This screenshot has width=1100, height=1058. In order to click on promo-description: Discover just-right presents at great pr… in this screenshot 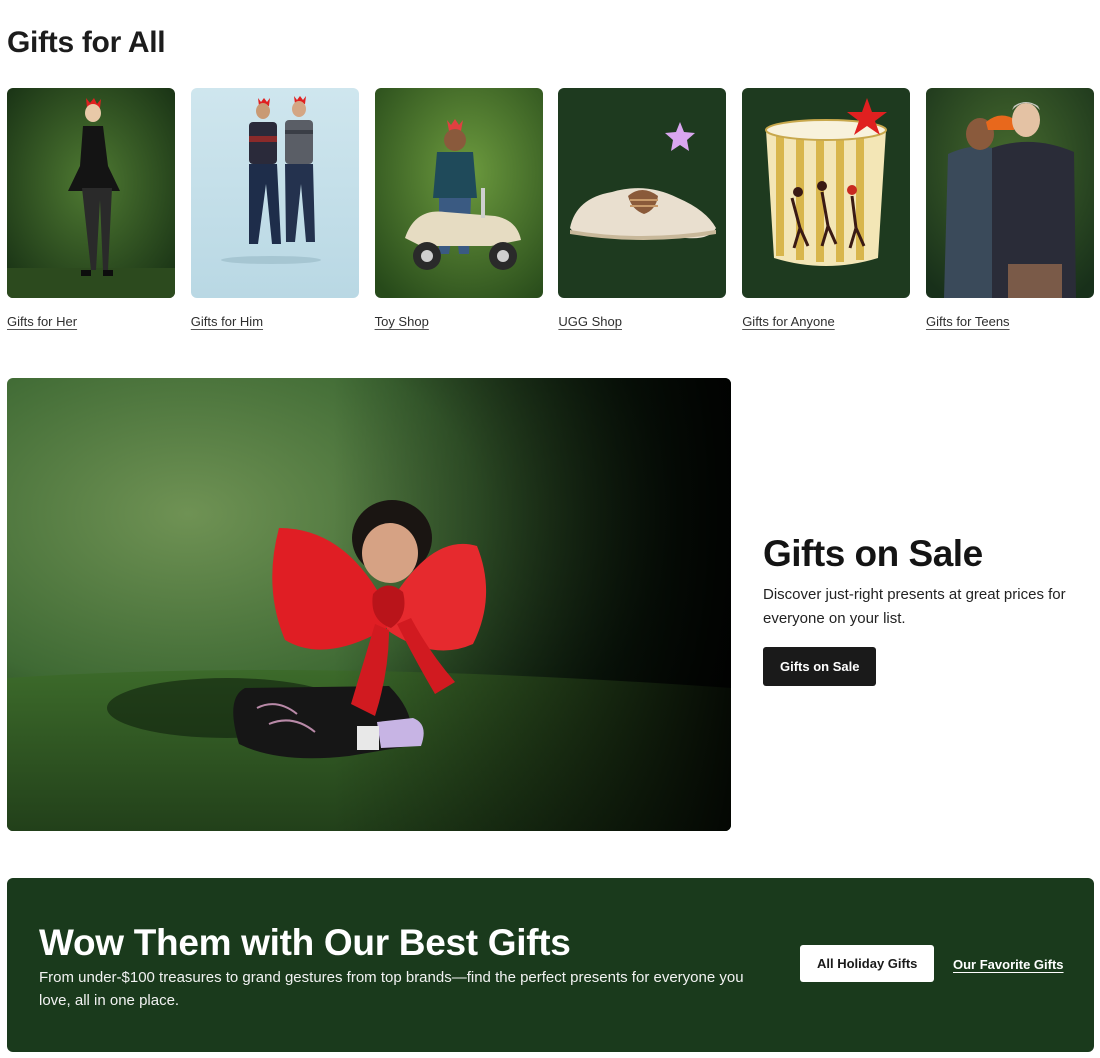, I will do `click(914, 606)`.